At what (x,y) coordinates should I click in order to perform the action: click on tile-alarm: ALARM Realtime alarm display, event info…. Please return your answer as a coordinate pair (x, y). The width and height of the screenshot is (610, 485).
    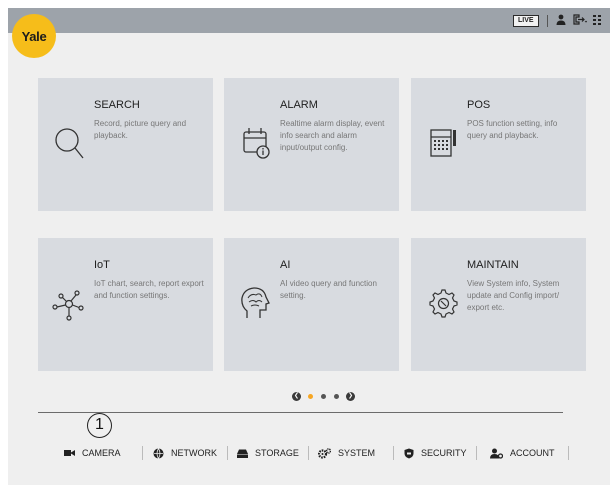
    Looking at the image, I should click on (311, 144).